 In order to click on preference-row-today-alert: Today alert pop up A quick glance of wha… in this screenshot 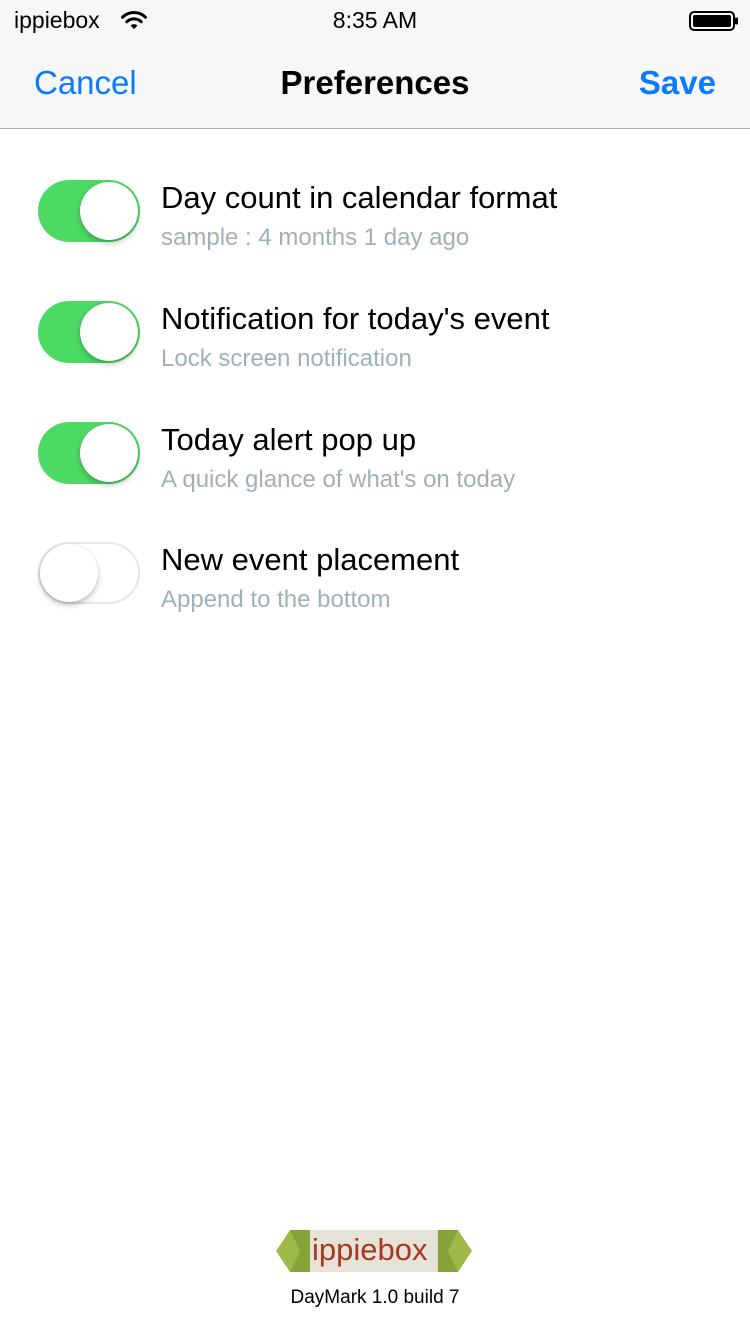, I will do `click(375, 454)`.